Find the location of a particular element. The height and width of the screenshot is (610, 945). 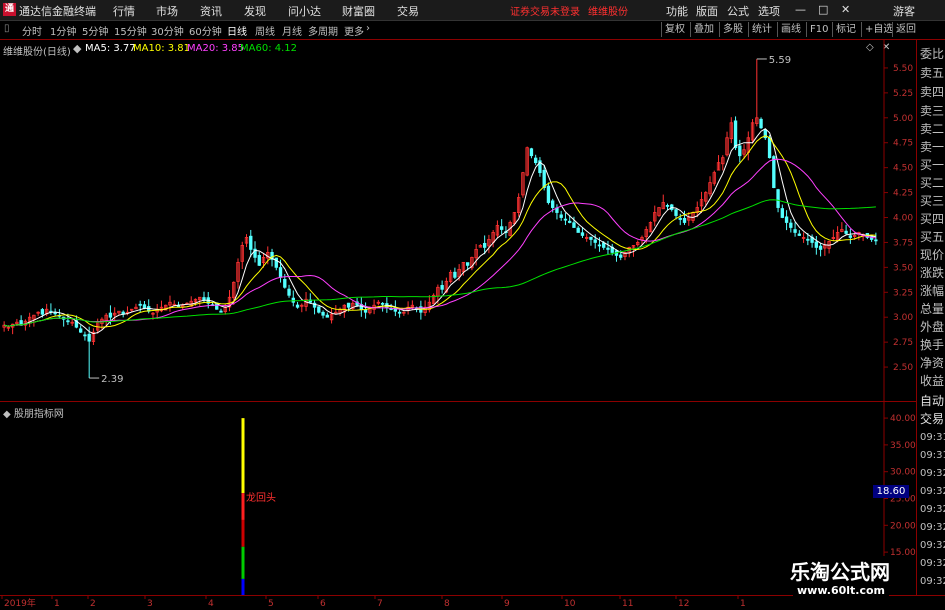

tool-f10: F10 is located at coordinates (818, 29).